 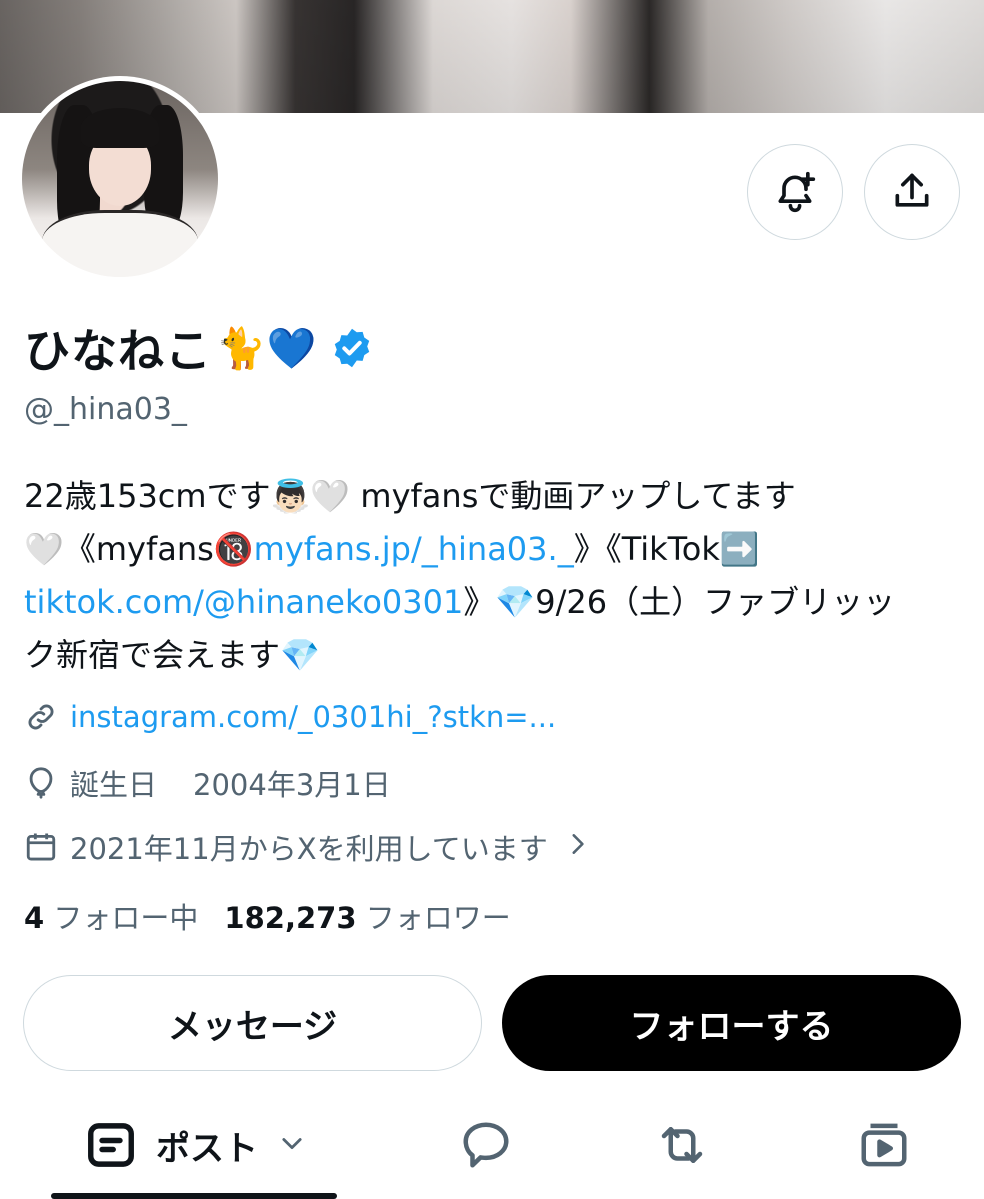 What do you see at coordinates (414, 549) in the screenshot?
I see `bio-link-myfans: myfans.jp/_hina03._` at bounding box center [414, 549].